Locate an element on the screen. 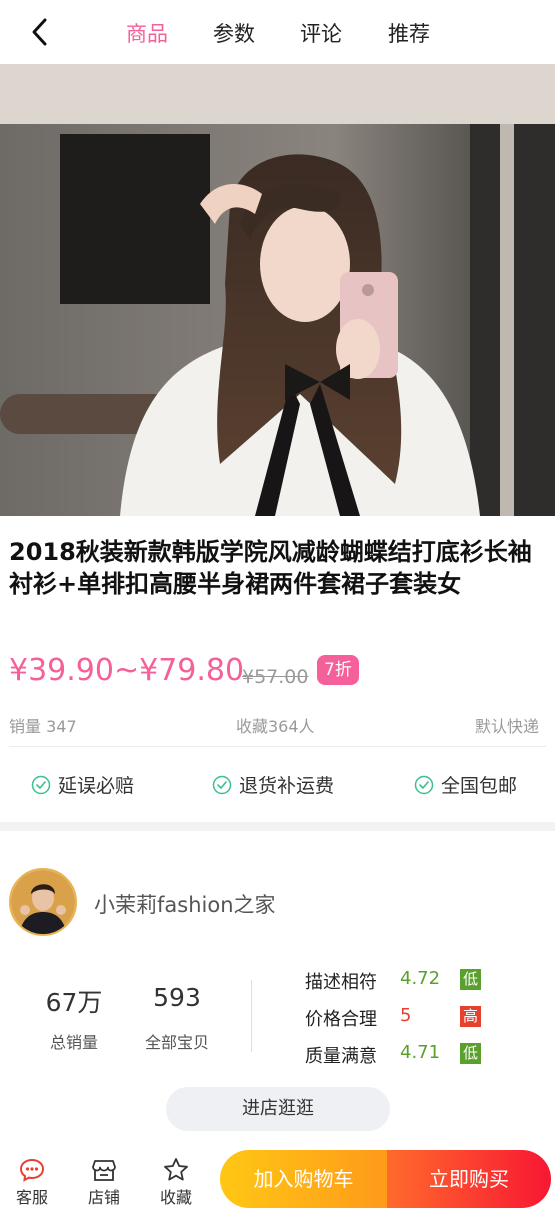 The height and width of the screenshot is (1213, 555). sales-count: 销量 347 is located at coordinates (43, 726).